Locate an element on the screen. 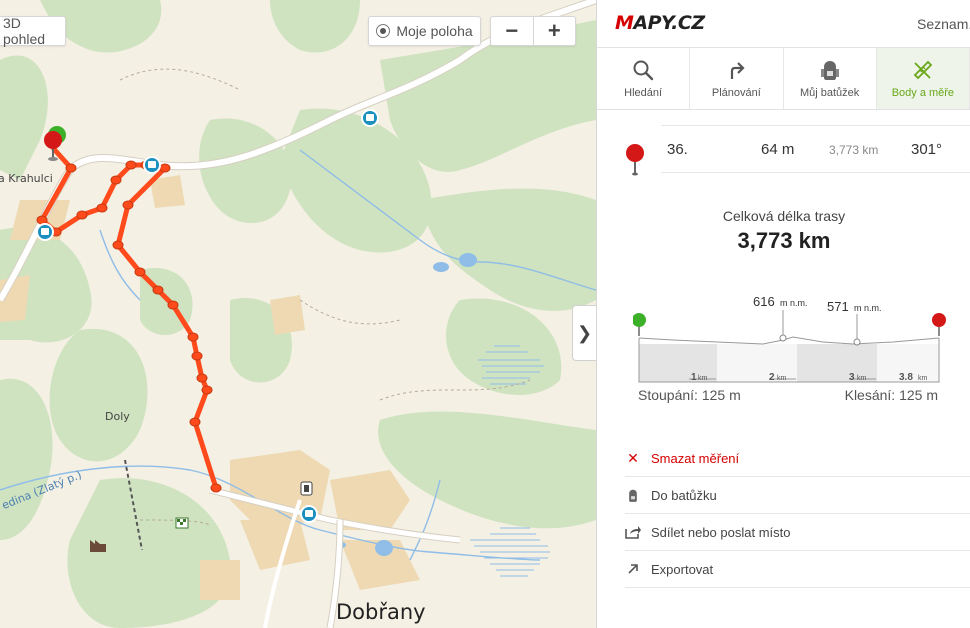 The image size is (970, 628). share-icon is located at coordinates (633, 532).